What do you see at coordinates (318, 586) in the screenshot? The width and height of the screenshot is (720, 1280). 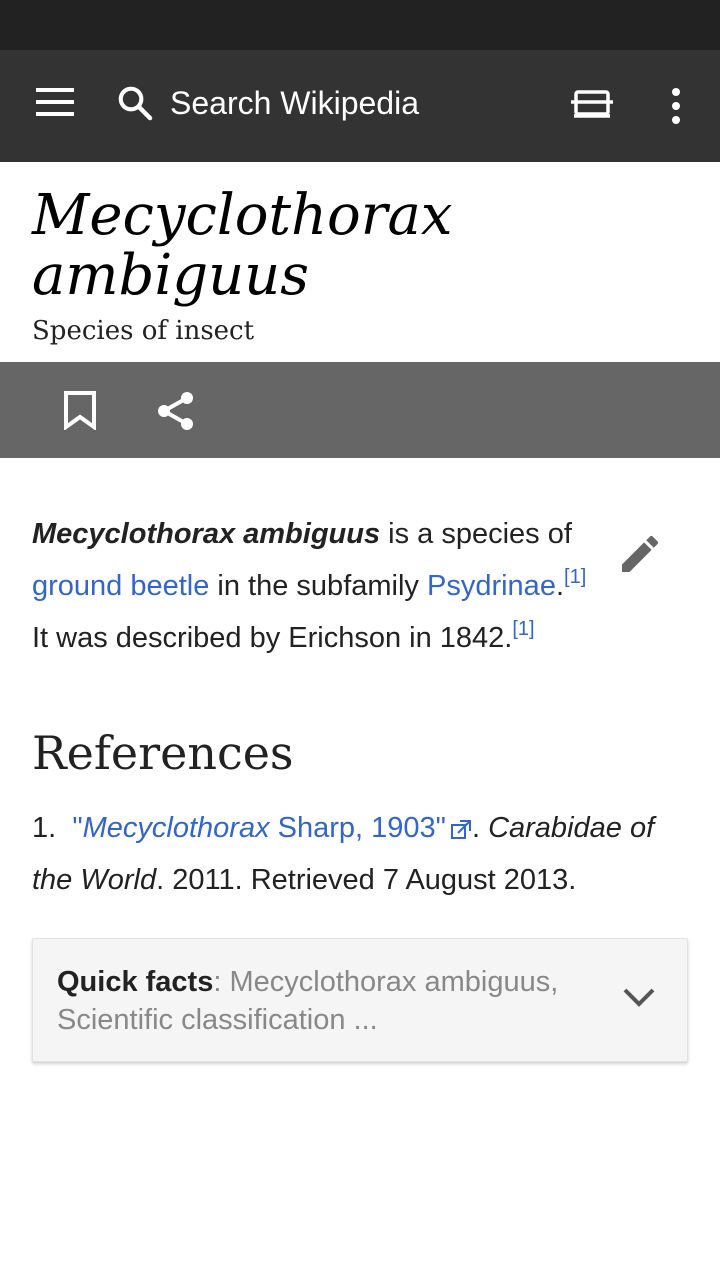 I see `lead-text: in the subfamily` at bounding box center [318, 586].